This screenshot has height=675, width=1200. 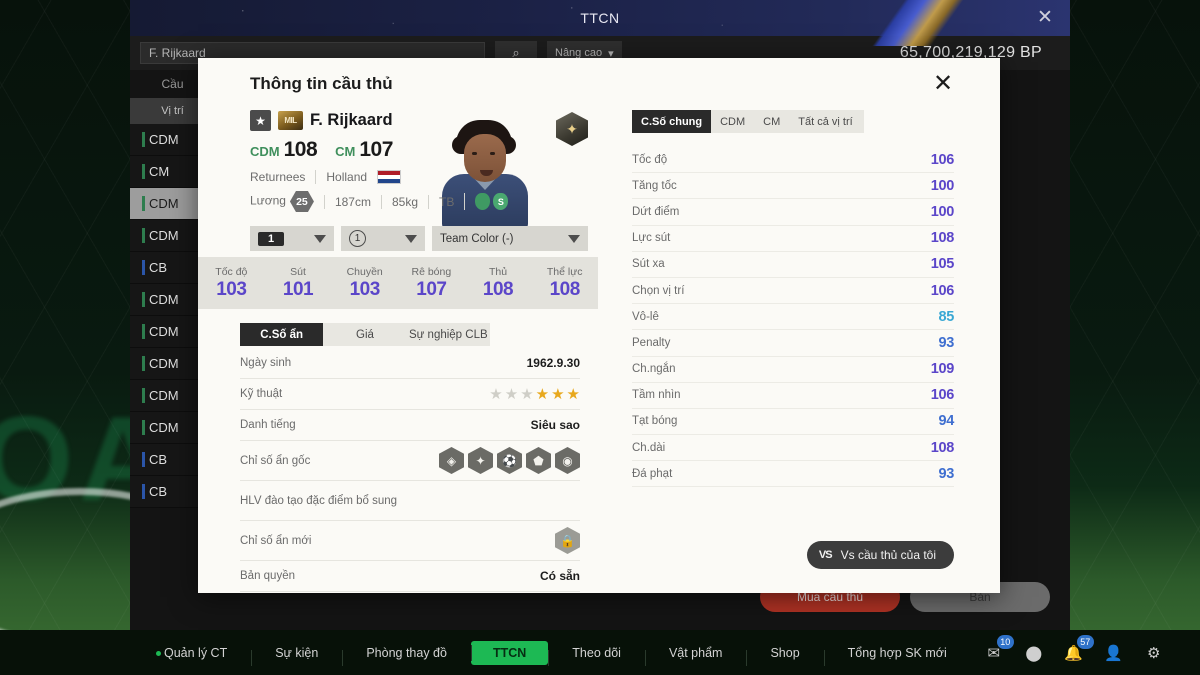 I want to click on player-foot-label: TB, so click(x=446, y=201).